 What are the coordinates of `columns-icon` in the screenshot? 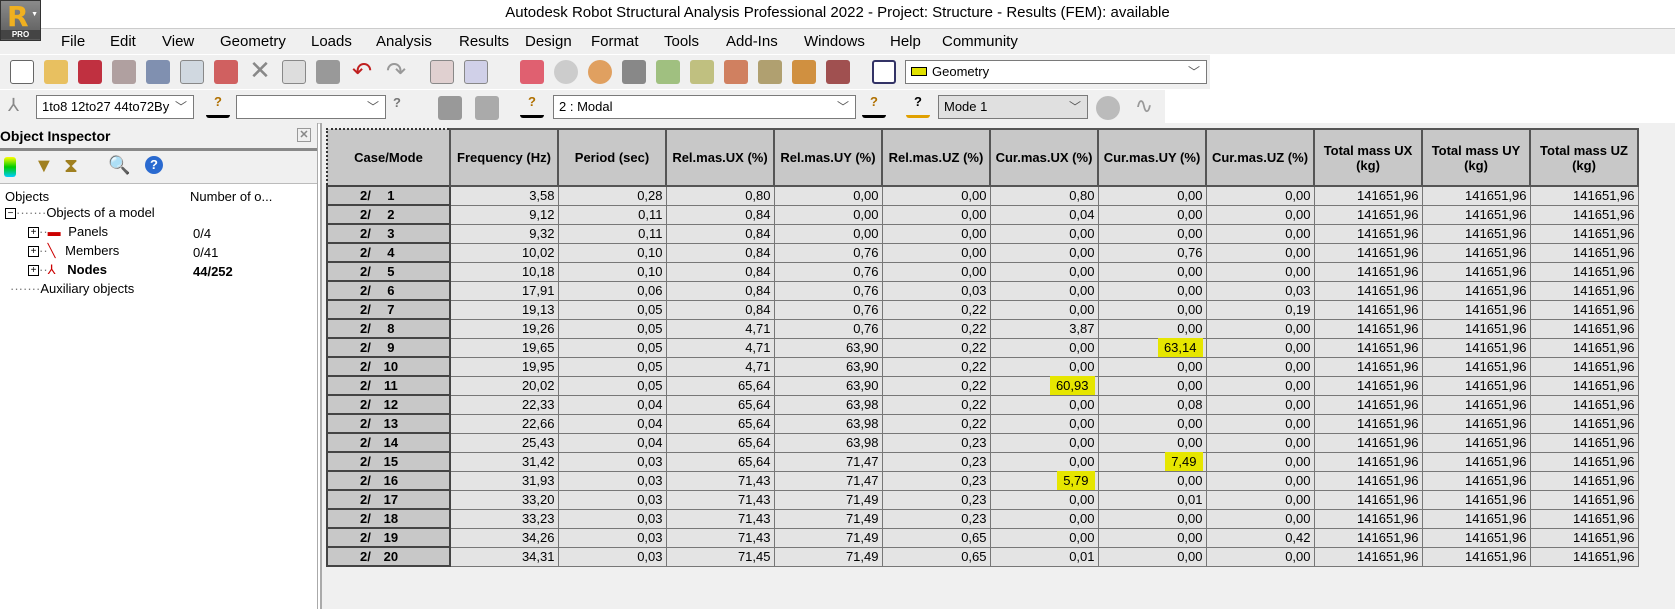 It's located at (10, 167).